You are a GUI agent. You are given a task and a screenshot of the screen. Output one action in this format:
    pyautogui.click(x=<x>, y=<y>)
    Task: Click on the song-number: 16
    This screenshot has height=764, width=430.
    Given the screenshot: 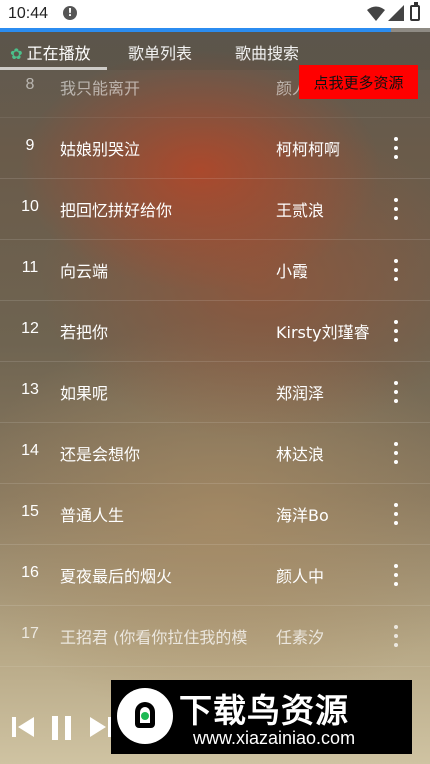 What is the action you would take?
    pyautogui.click(x=30, y=572)
    